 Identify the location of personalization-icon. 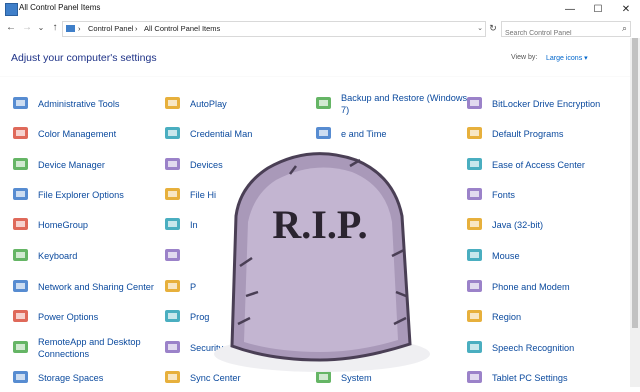
(172, 286).